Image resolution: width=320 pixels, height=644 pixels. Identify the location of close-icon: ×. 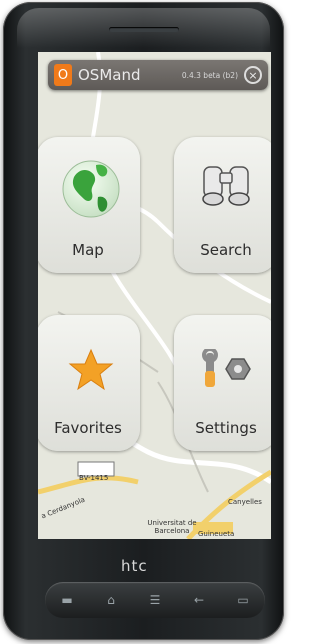
(253, 75).